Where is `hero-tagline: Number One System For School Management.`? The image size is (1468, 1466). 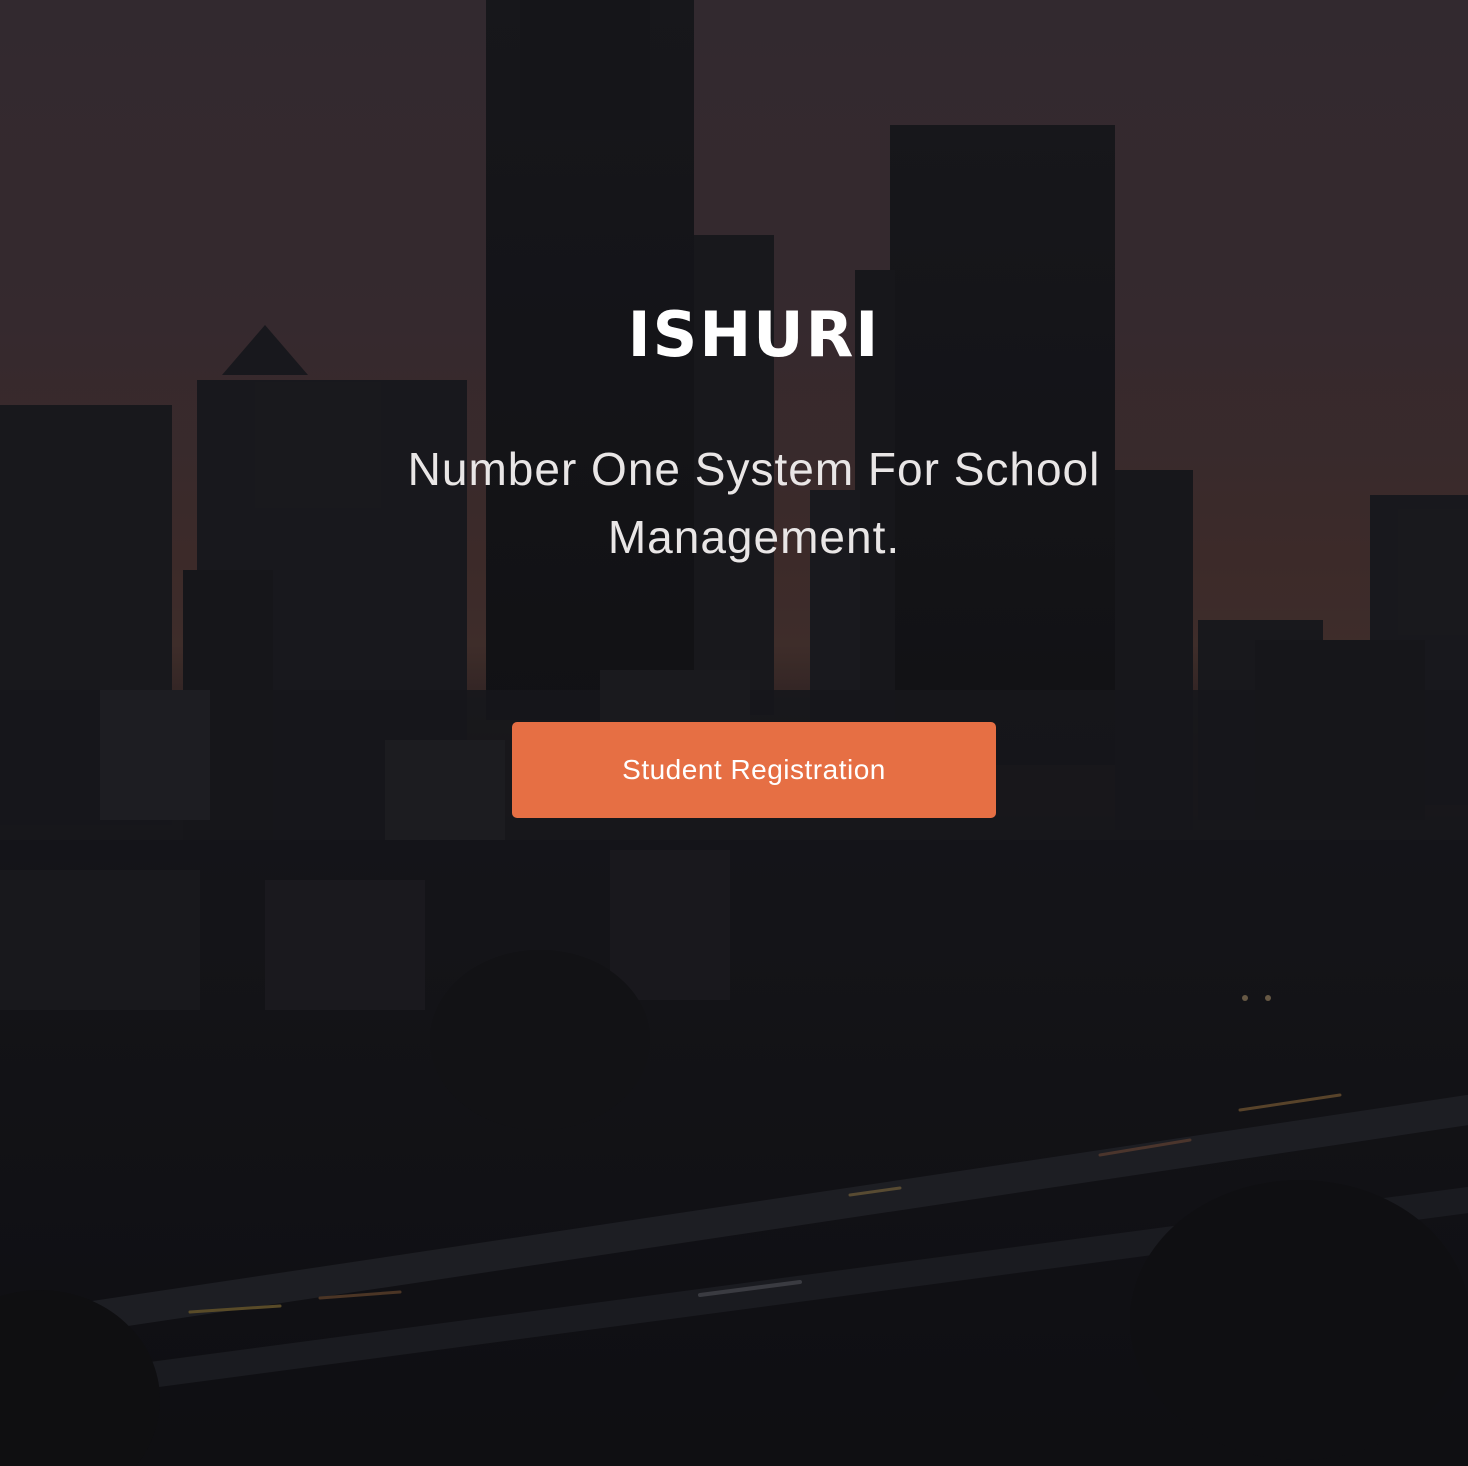
hero-tagline: Number One System For School Management. is located at coordinates (734, 503).